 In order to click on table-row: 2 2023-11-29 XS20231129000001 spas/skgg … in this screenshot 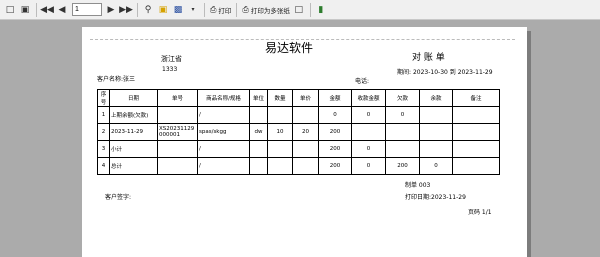, I will do `click(298, 132)`.